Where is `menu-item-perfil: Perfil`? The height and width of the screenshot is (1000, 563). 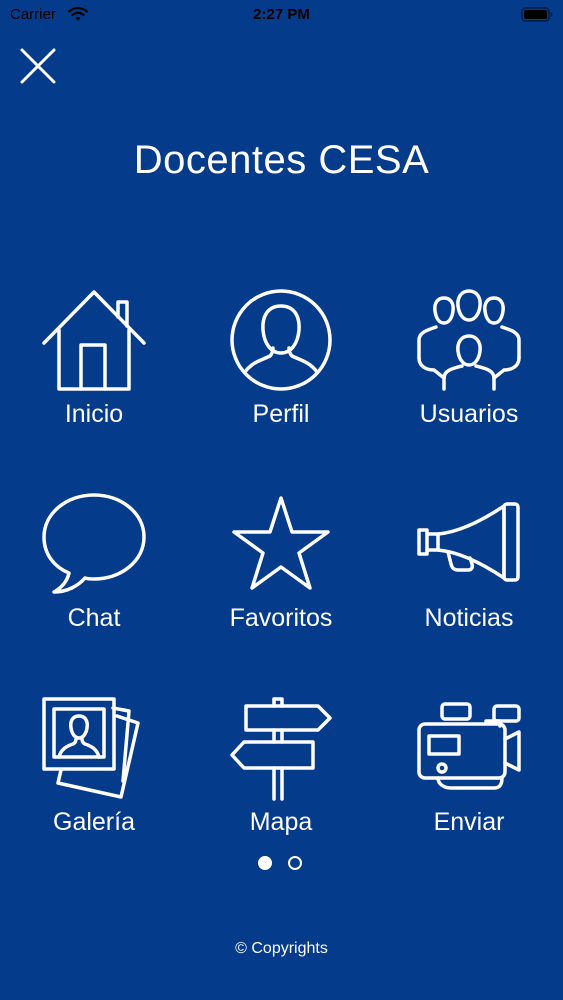
menu-item-perfil: Perfil is located at coordinates (281, 373).